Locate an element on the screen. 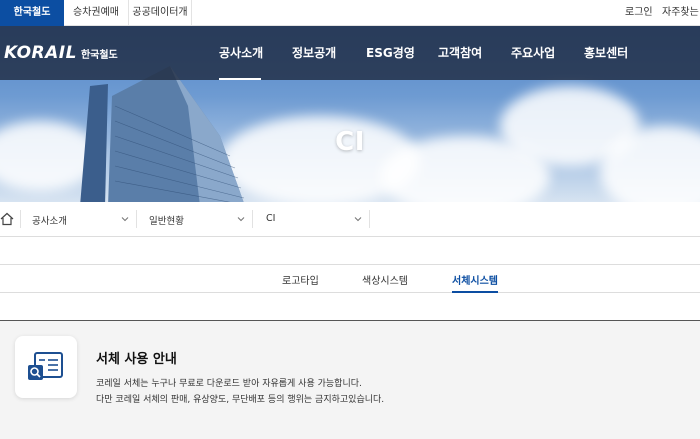 The height and width of the screenshot is (439, 700). utility-bar: 한국철도 승차권예매 공공데이터개방 로그인 자주찾는 메 is located at coordinates (350, 22).